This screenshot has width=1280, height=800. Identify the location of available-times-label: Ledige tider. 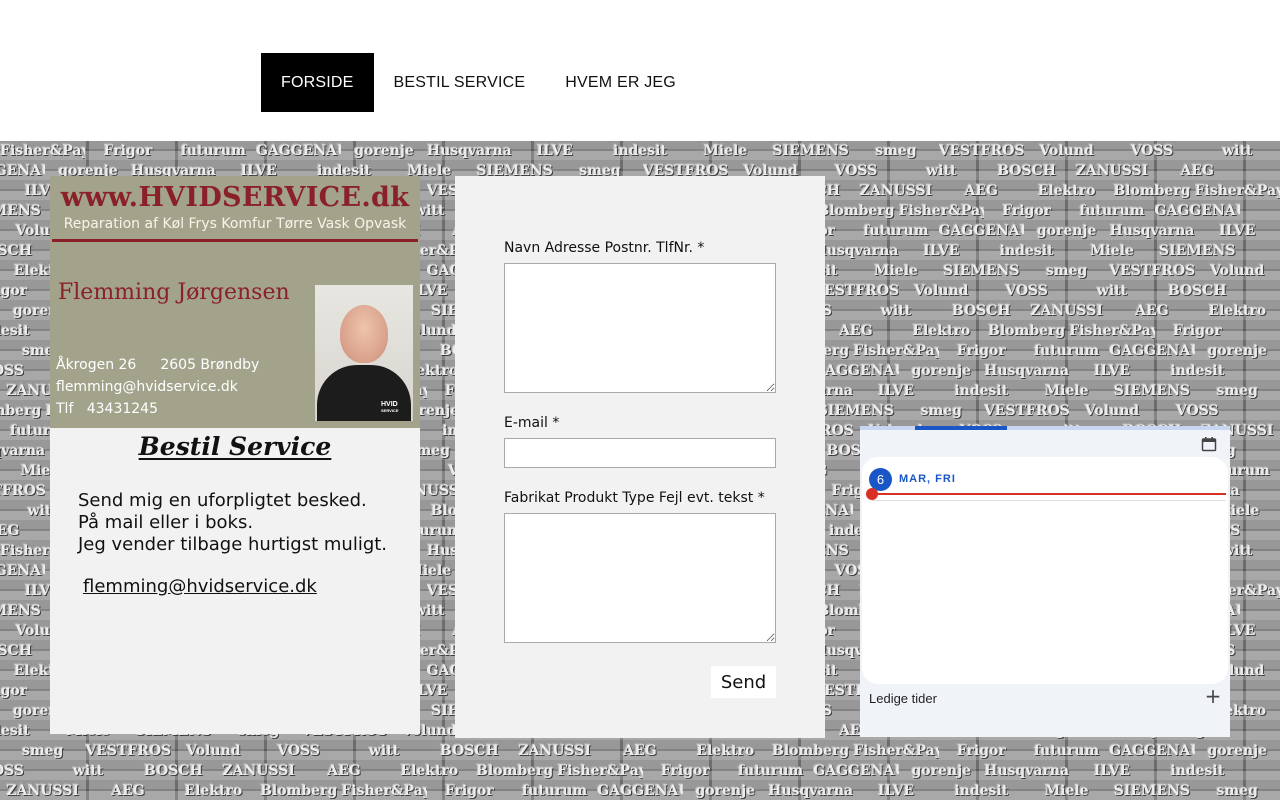
(903, 698).